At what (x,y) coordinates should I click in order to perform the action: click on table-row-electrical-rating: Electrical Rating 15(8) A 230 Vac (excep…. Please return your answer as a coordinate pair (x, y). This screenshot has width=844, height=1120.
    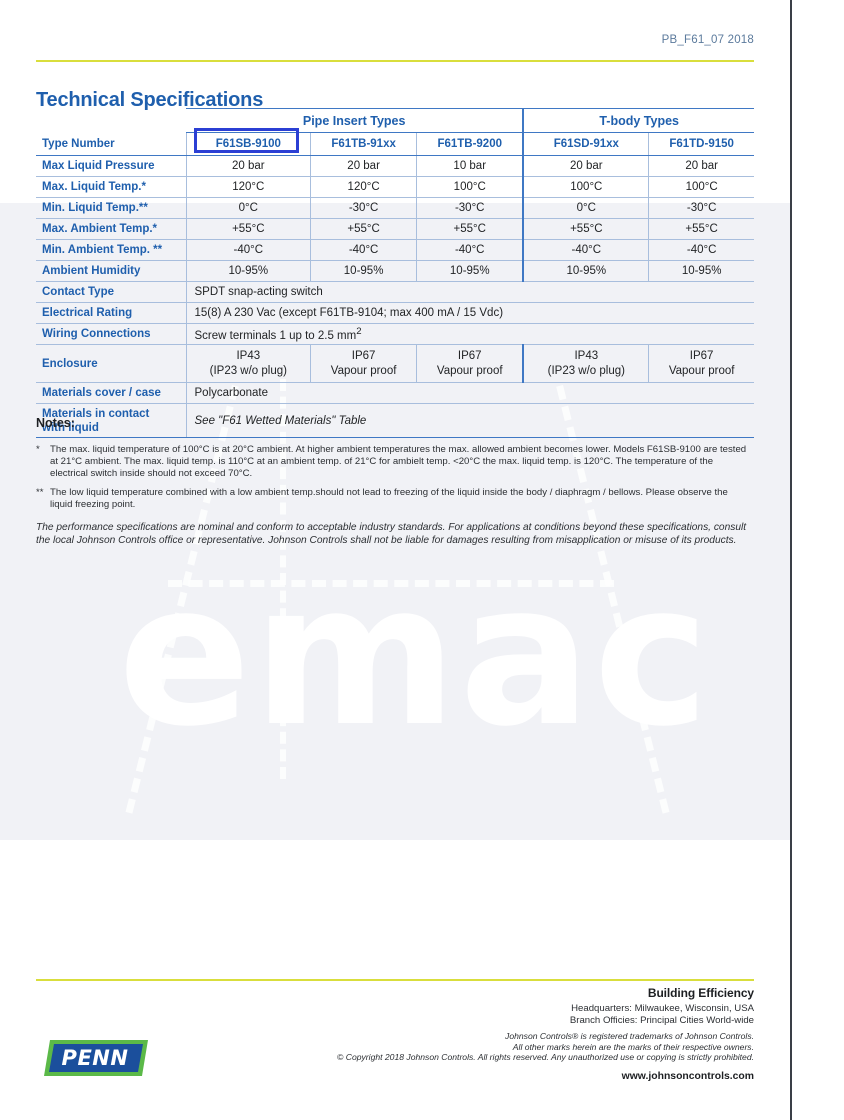
    Looking at the image, I should click on (395, 313).